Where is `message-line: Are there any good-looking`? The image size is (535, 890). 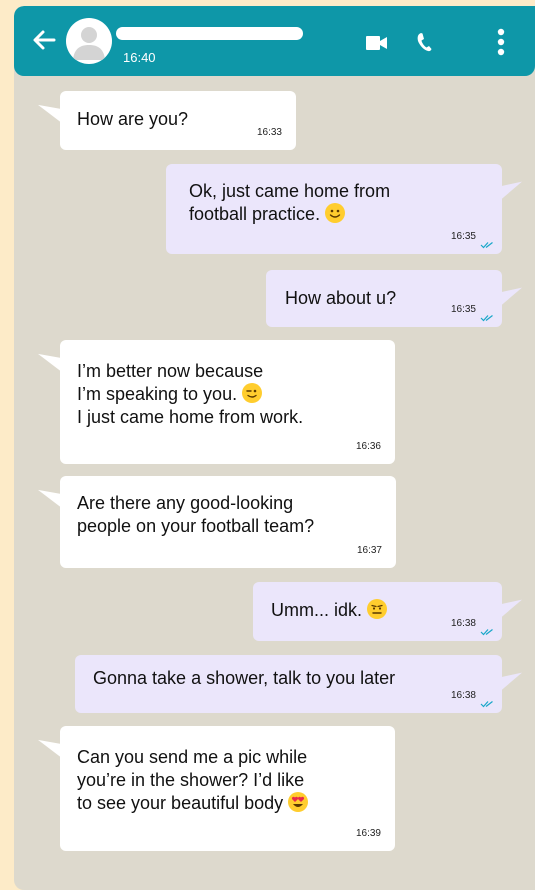
message-line: Are there any good-looking is located at coordinates (185, 503).